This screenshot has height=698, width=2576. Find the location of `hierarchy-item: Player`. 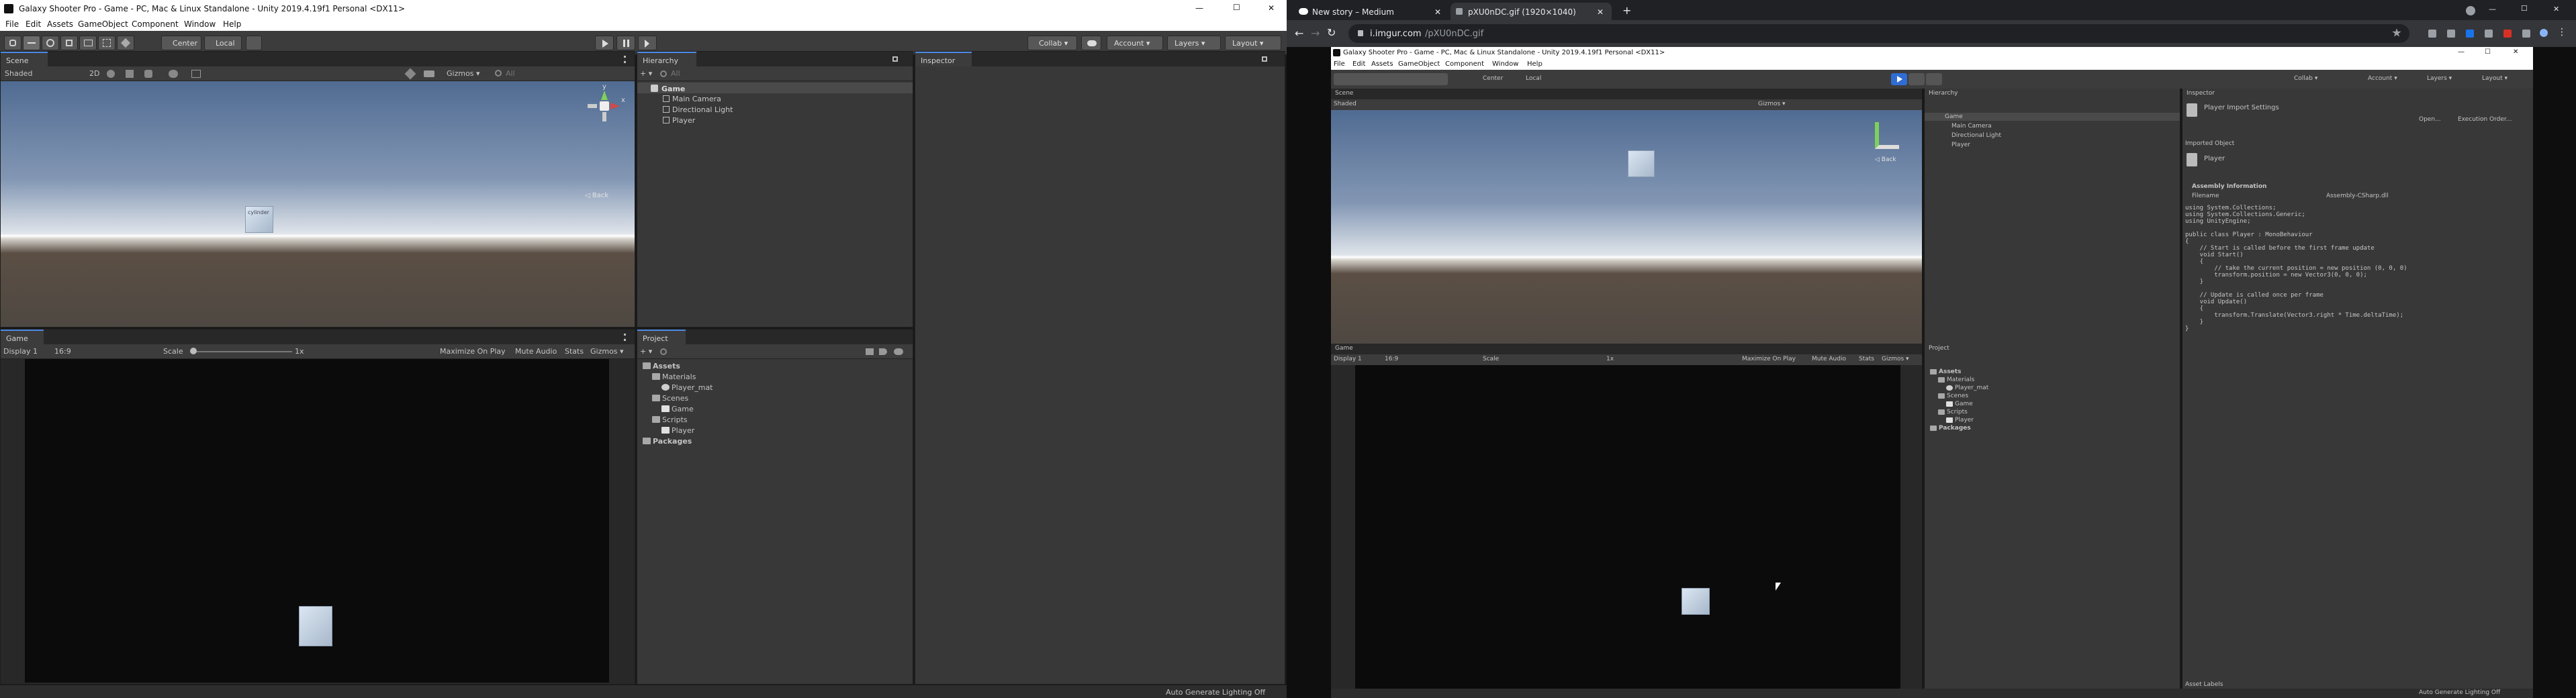

hierarchy-item: Player is located at coordinates (683, 120).